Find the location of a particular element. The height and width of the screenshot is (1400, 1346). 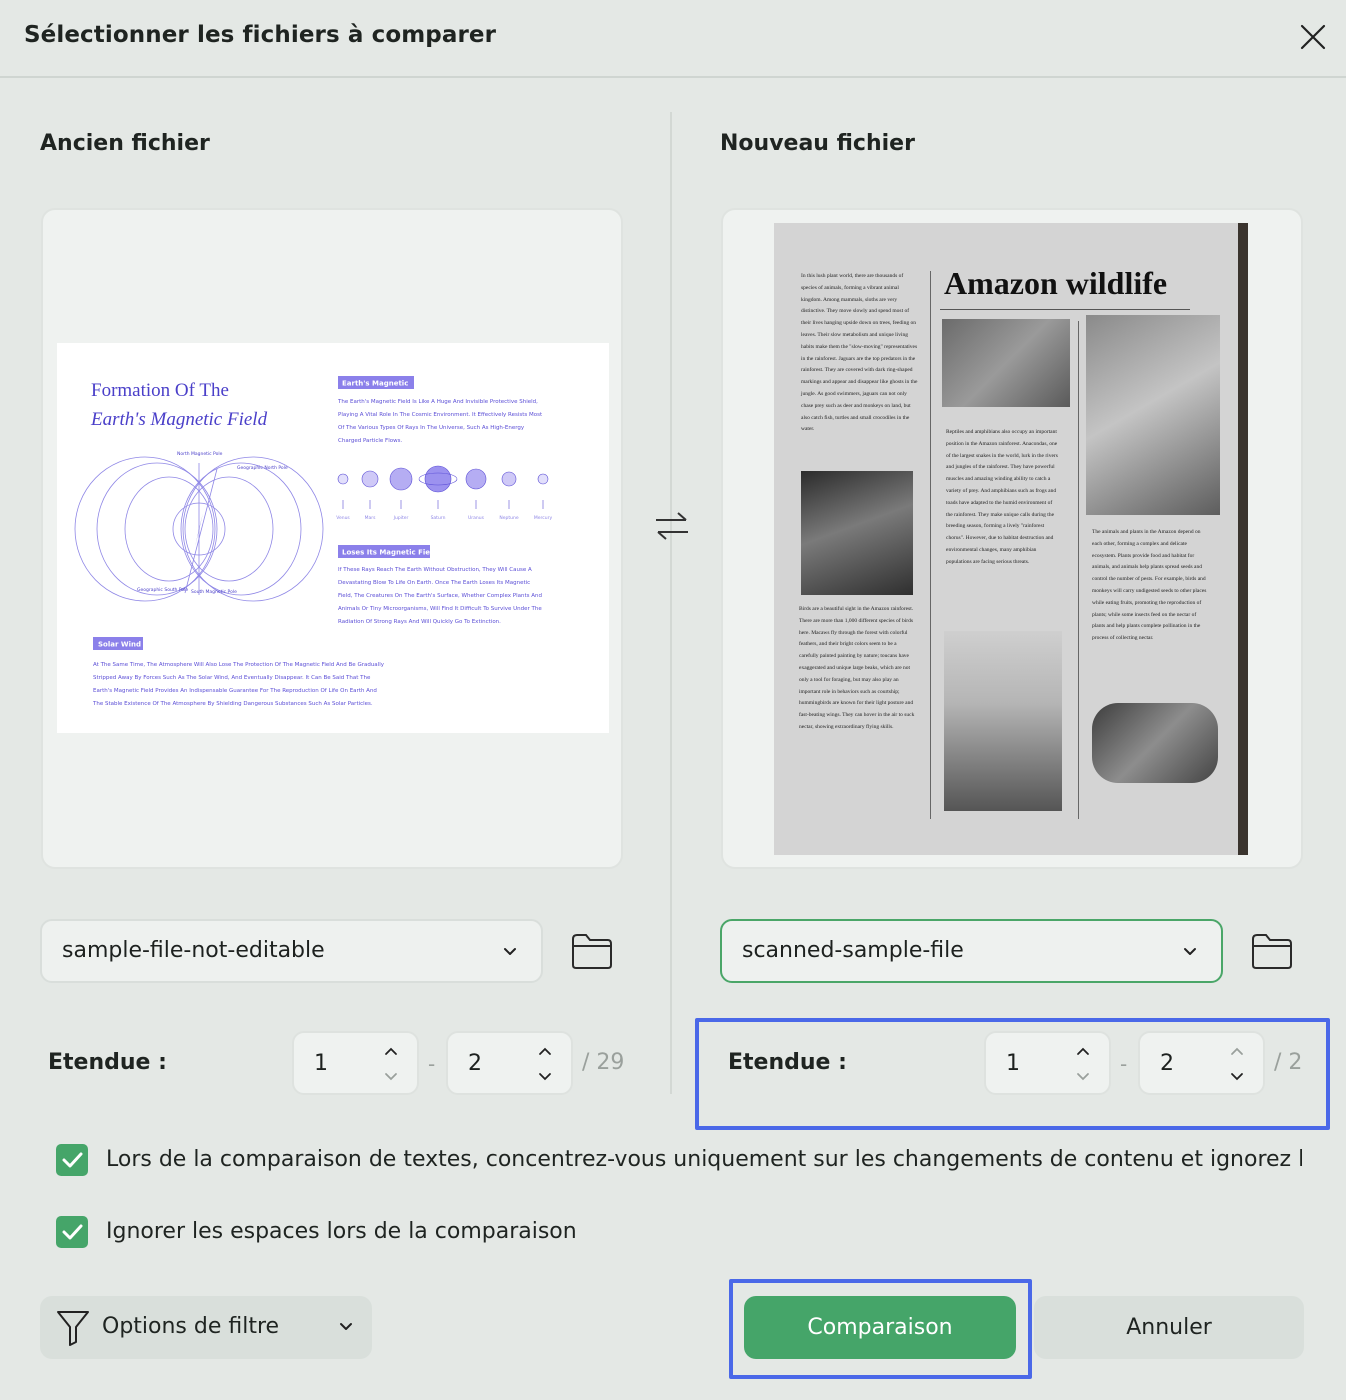

close-button is located at coordinates (1313, 37).